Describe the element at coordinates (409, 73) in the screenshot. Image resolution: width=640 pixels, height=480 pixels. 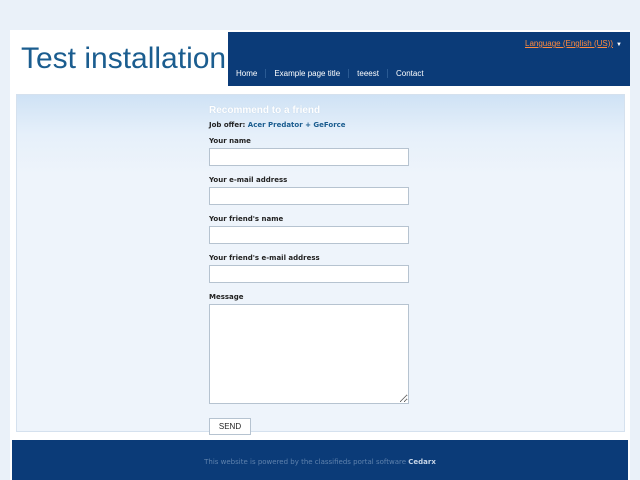
I see `nav-item-contact: Contact` at that location.